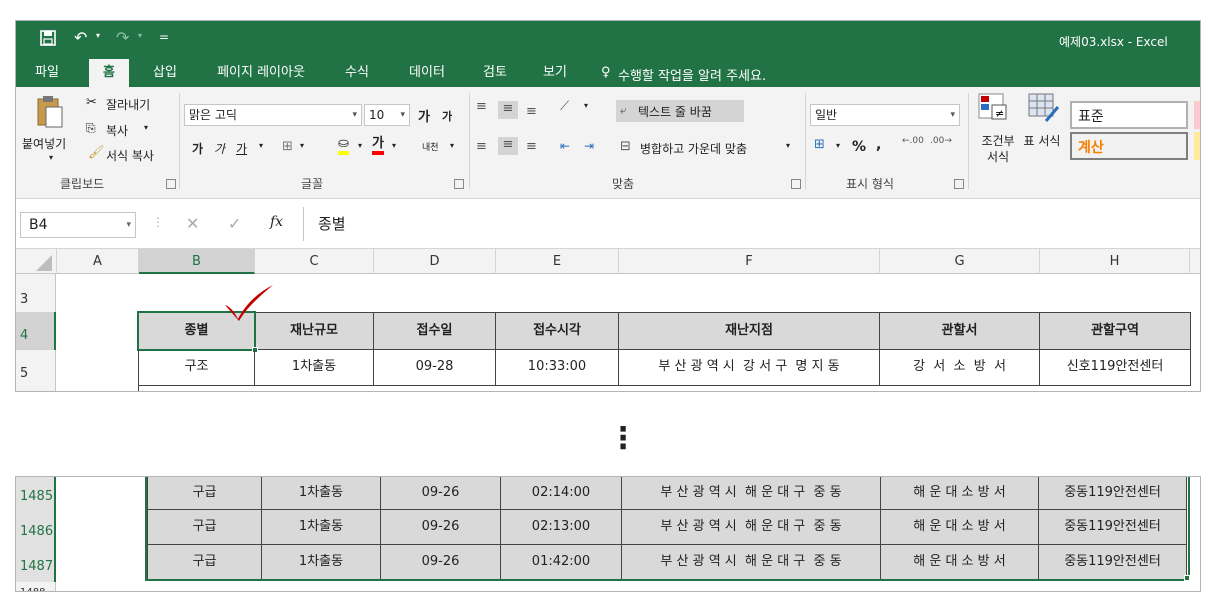  Describe the element at coordinates (78, 225) in the screenshot. I see `name-box: B4 ▾` at that location.